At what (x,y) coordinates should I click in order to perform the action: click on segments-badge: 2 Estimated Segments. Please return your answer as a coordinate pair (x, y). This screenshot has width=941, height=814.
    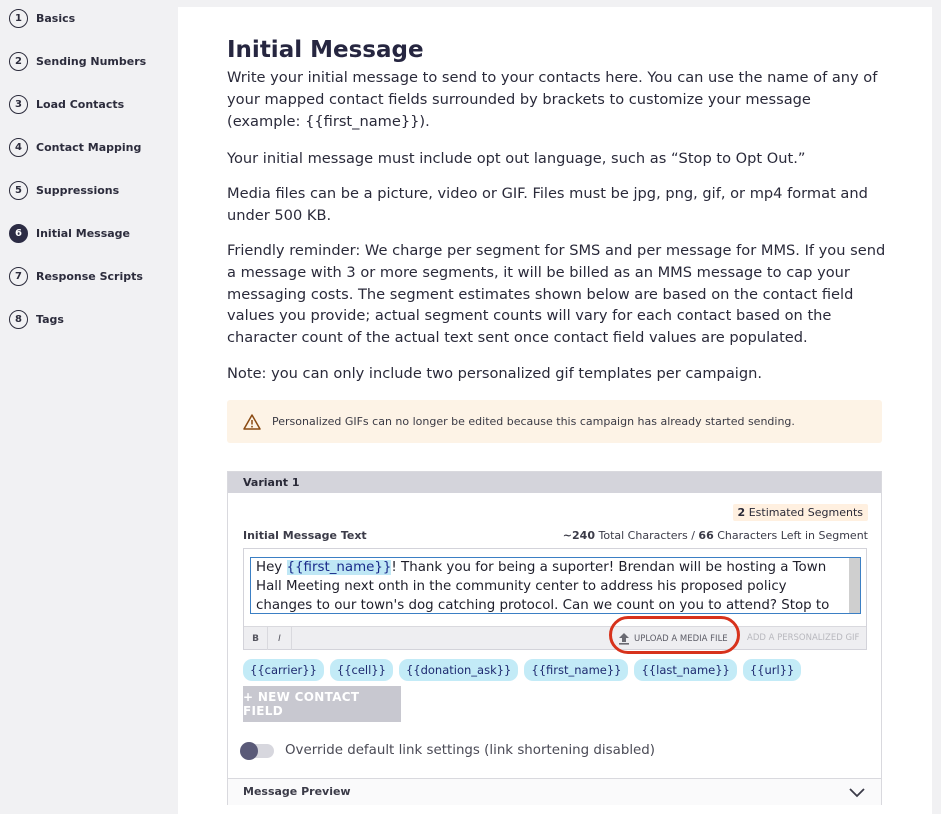
    Looking at the image, I should click on (800, 512).